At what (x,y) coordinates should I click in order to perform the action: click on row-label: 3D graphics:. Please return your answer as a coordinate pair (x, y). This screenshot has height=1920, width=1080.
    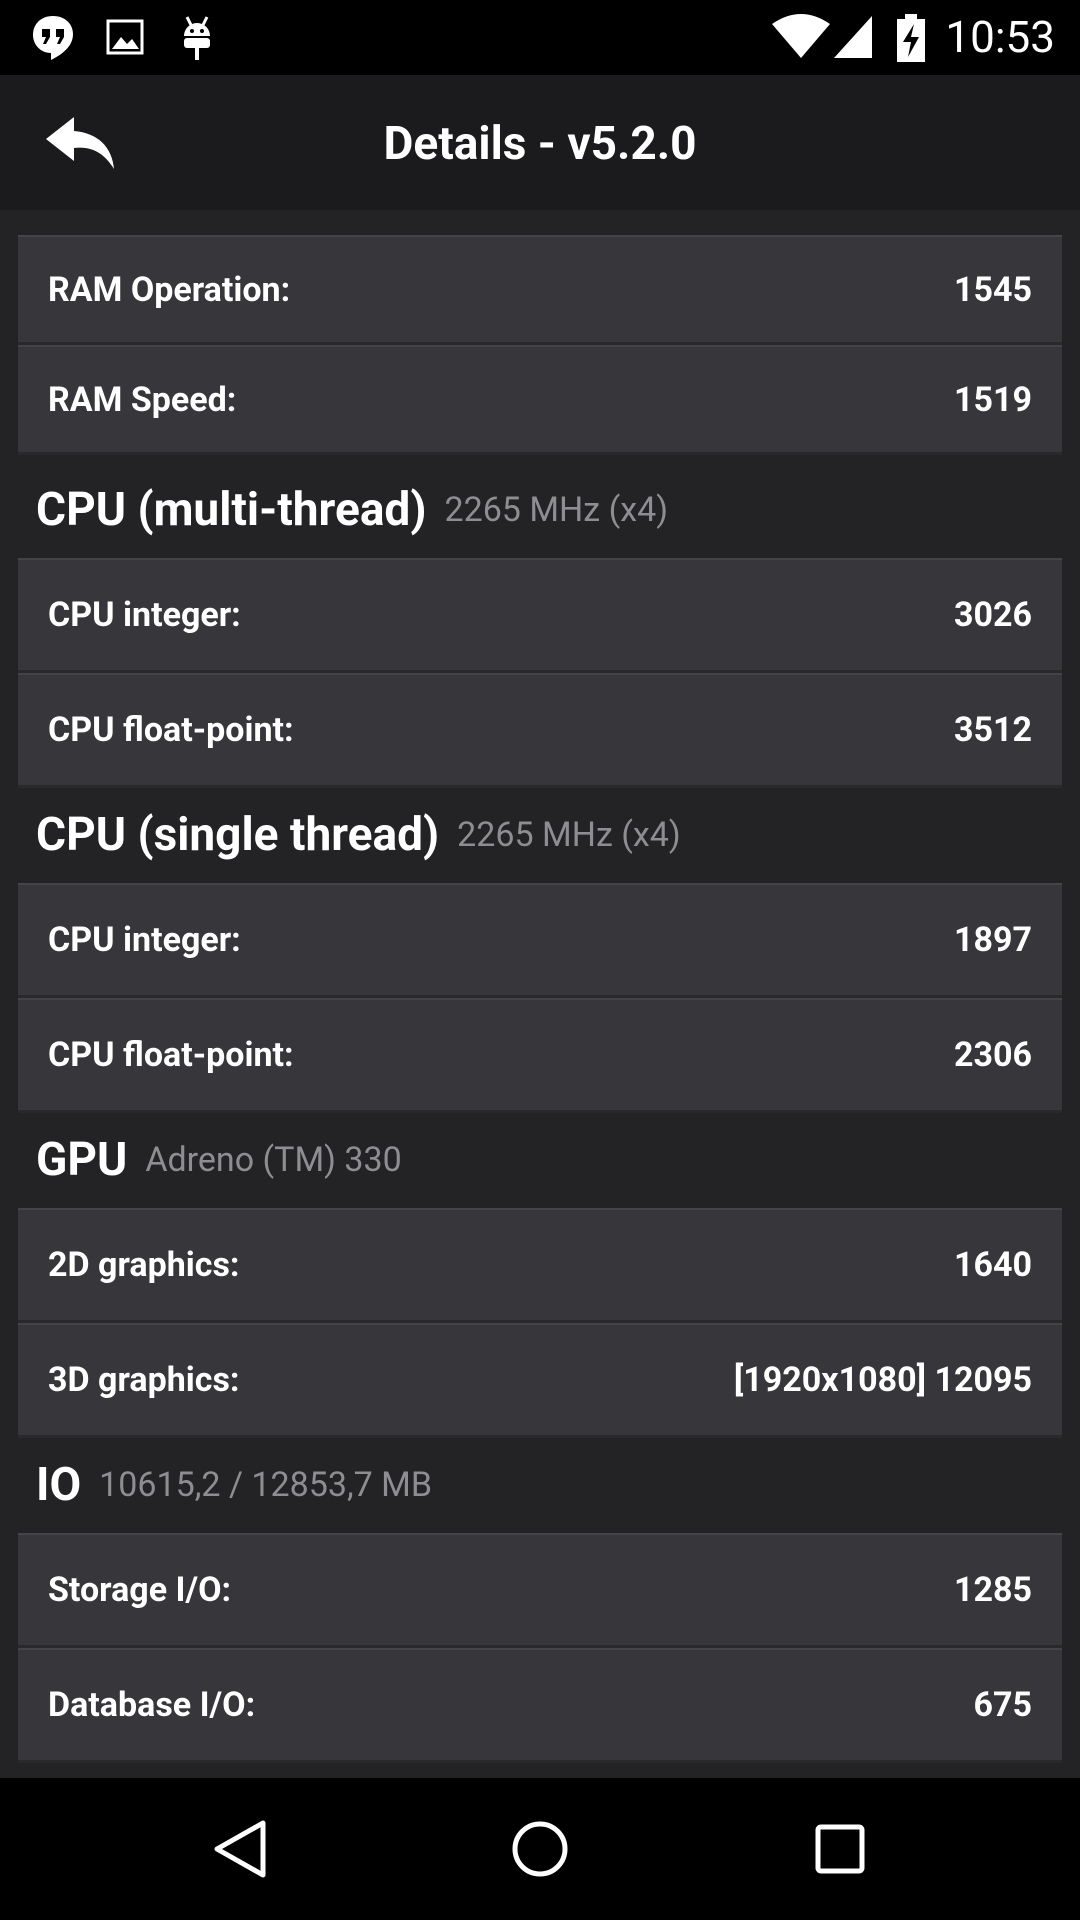
    Looking at the image, I should click on (144, 1380).